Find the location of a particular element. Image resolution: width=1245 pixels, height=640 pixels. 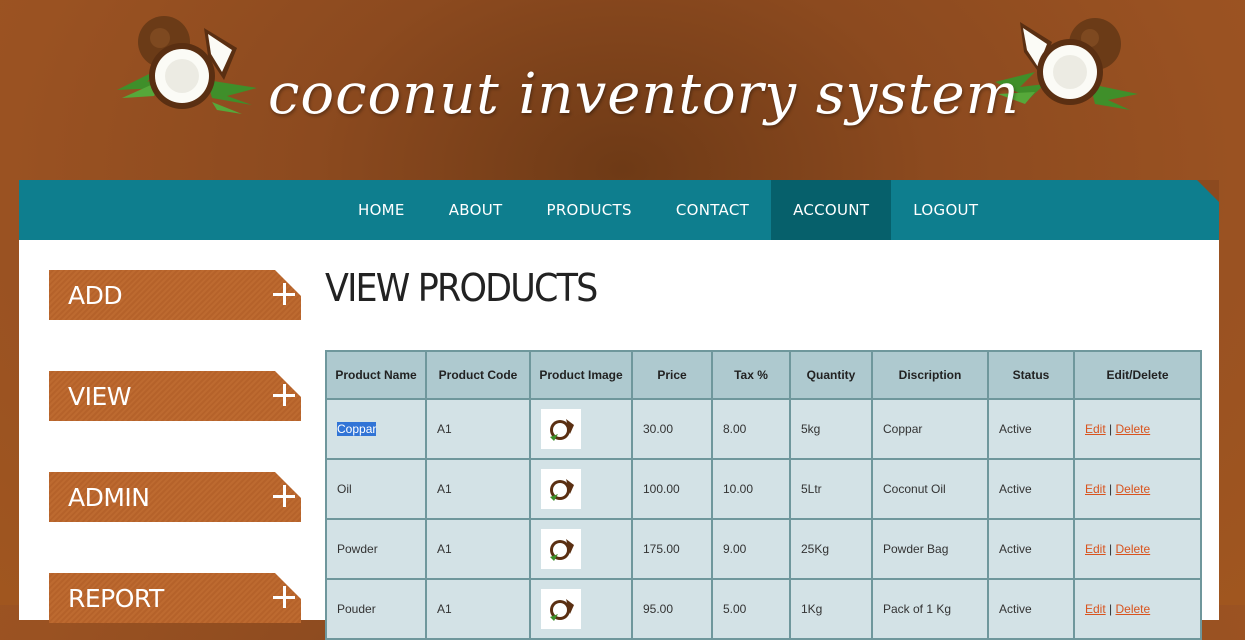

sidebar-item-view: VIEW is located at coordinates (175, 396).